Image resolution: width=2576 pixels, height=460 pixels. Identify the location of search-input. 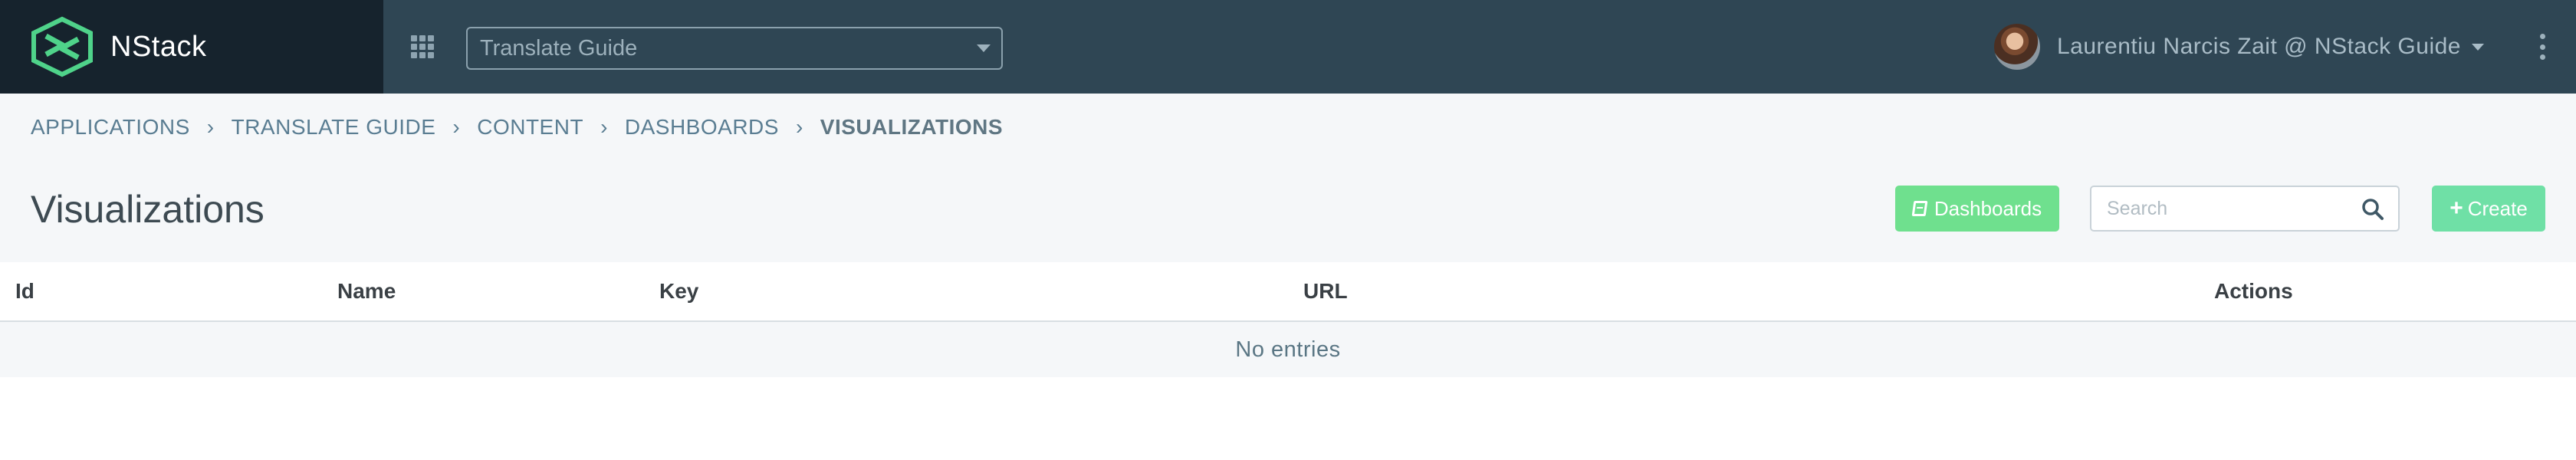
(2229, 209).